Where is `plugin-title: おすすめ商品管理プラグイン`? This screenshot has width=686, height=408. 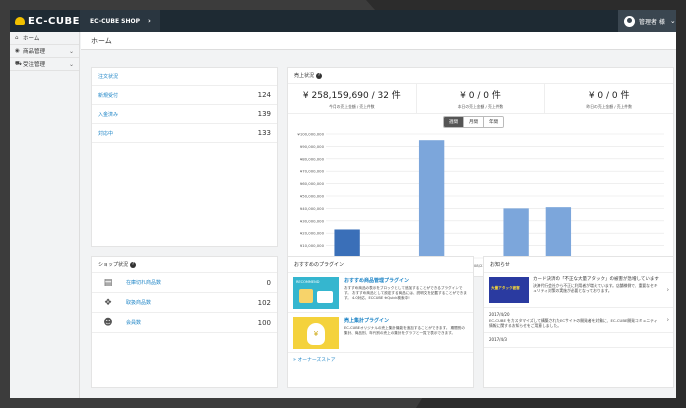
plugin-title: おすすめ商品管理プラグイン is located at coordinates (406, 280).